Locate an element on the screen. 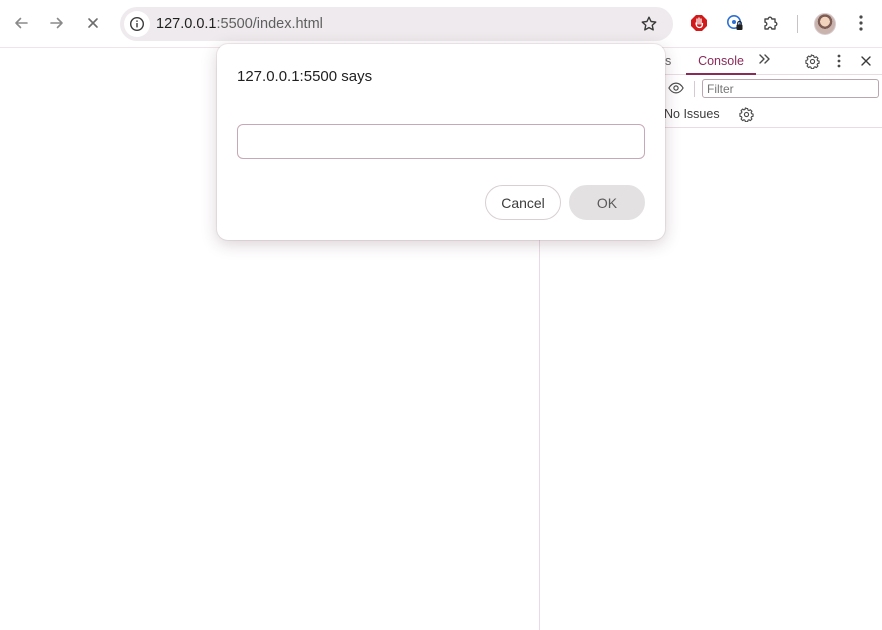  live-expression-button is located at coordinates (676, 88).